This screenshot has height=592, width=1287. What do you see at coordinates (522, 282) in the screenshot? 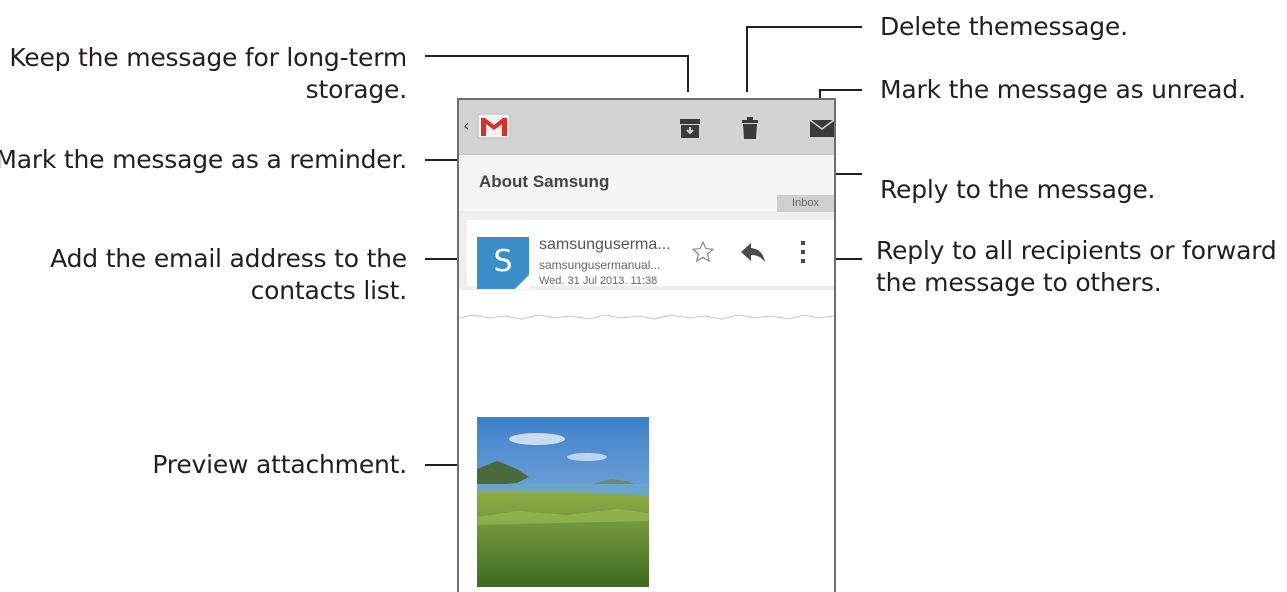
I see `avatar-corner` at bounding box center [522, 282].